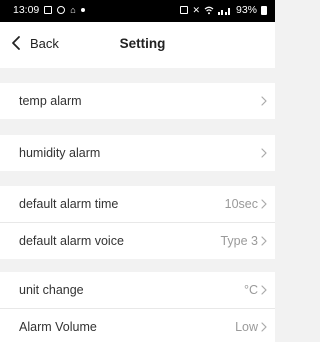 The width and height of the screenshot is (320, 342). What do you see at coordinates (209, 10) in the screenshot?
I see `wifi-icon` at bounding box center [209, 10].